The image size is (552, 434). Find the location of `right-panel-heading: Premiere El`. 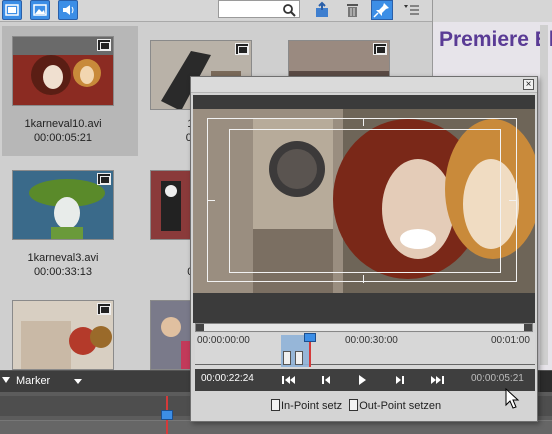

right-panel-heading: Premiere El is located at coordinates (495, 39).